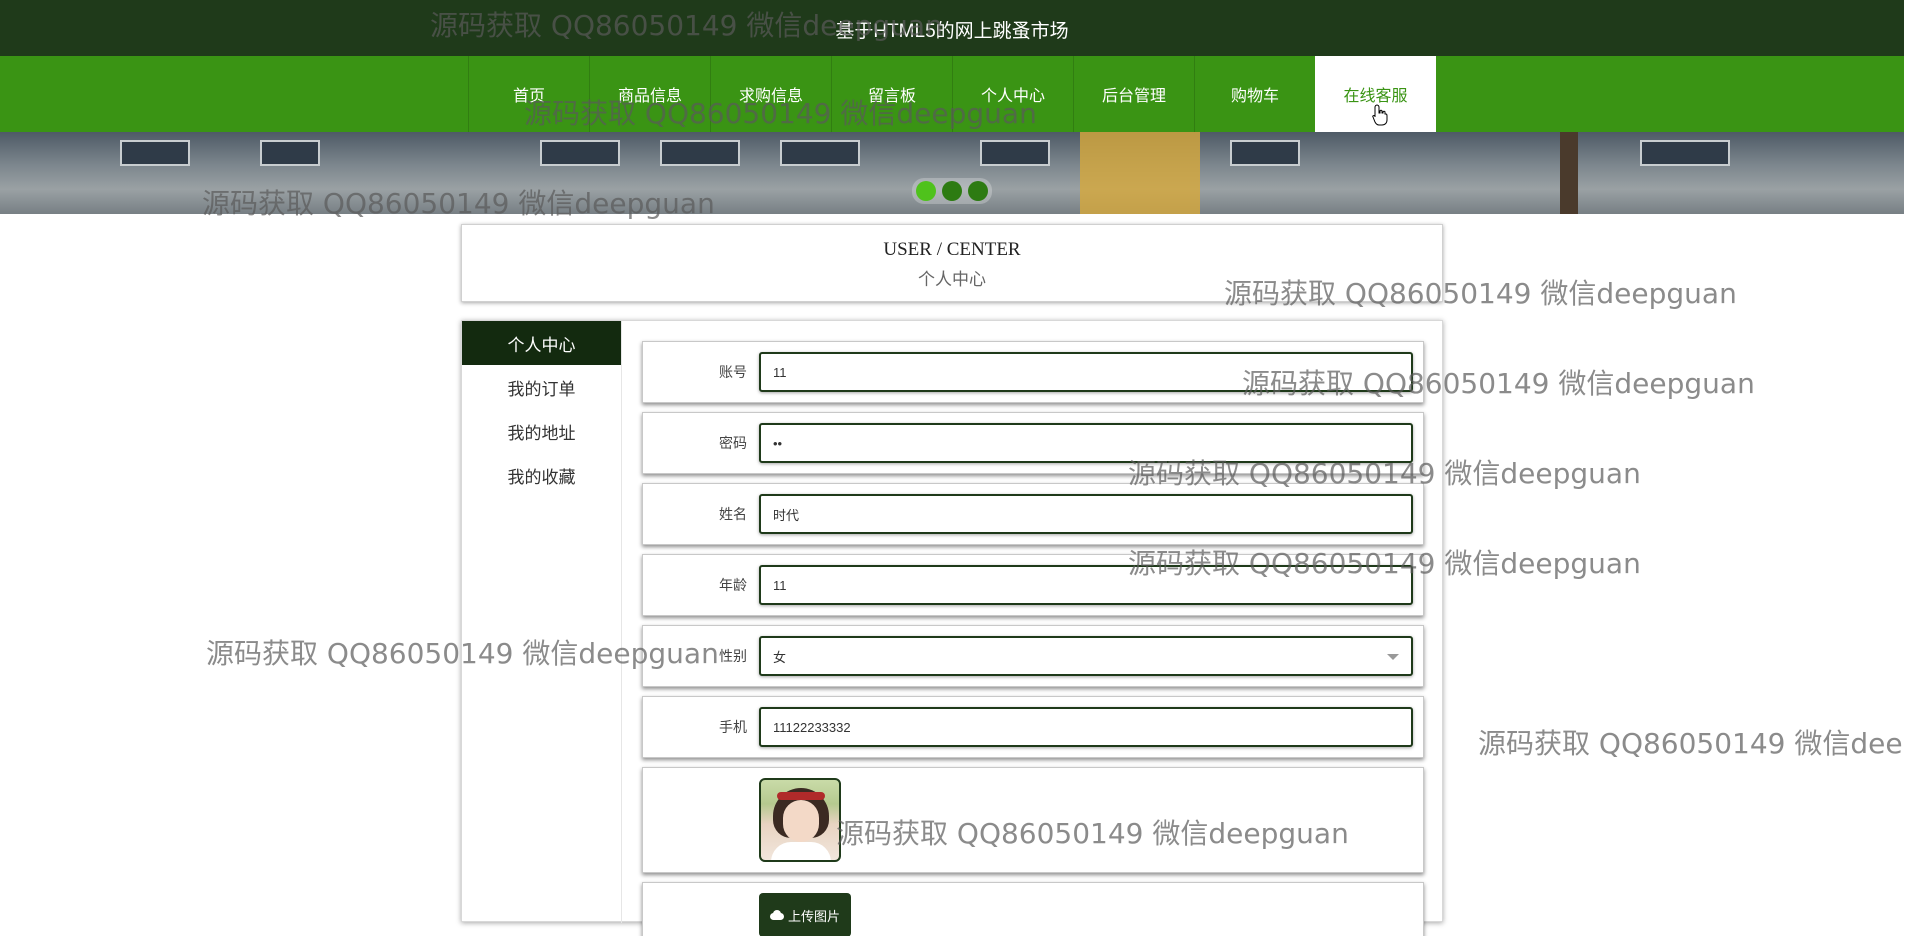 The width and height of the screenshot is (1912, 936). I want to click on gender-label: 性别, so click(733, 656).